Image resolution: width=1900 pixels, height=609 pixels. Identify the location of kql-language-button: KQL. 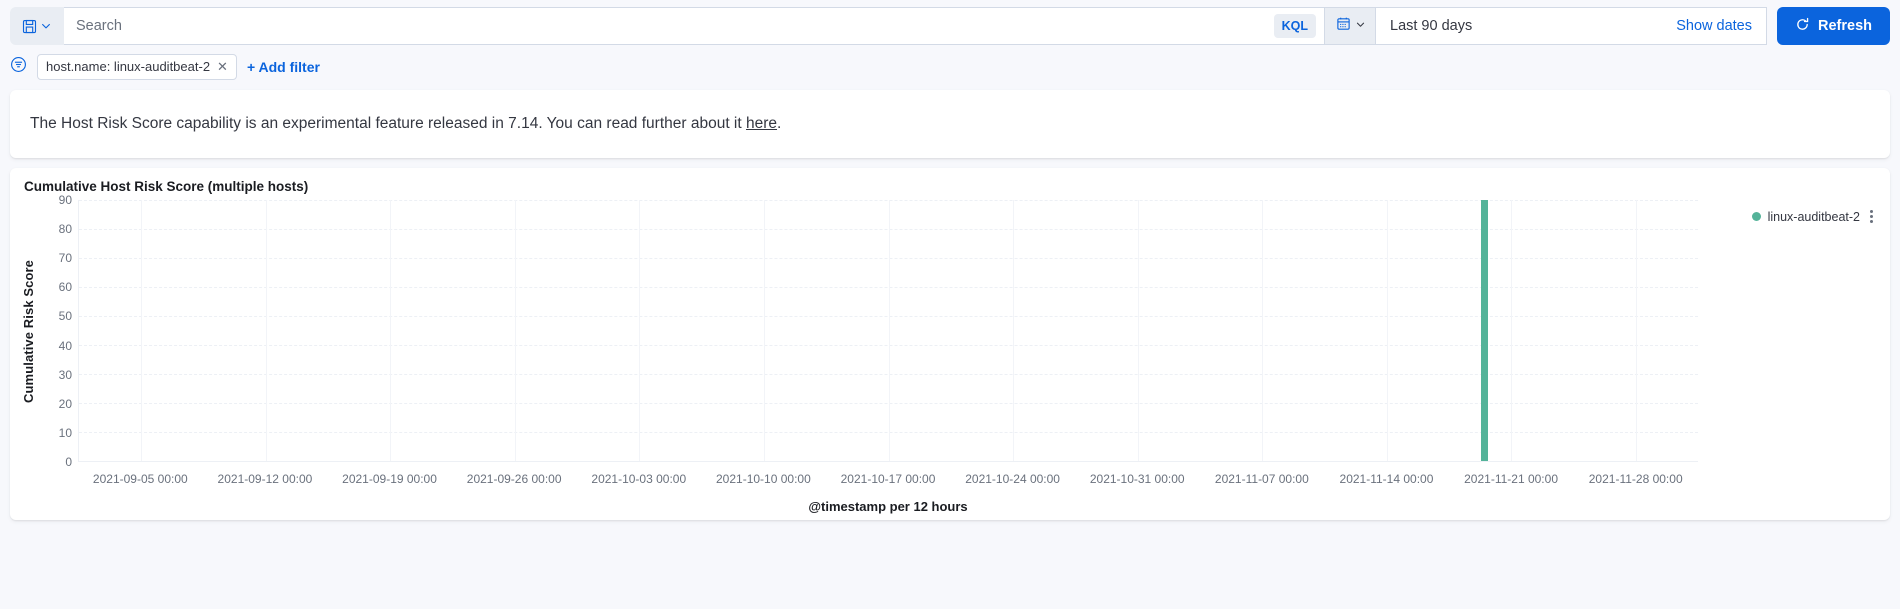
(1294, 26).